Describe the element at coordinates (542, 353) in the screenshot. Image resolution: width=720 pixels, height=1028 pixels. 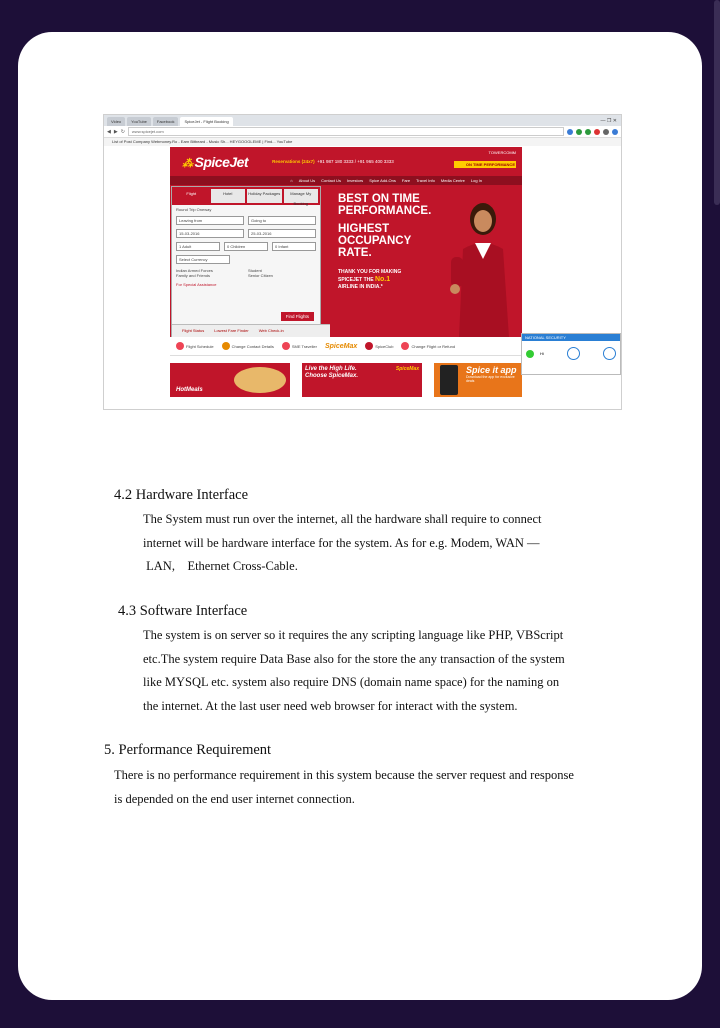
I see `chat-status: Hi` at that location.